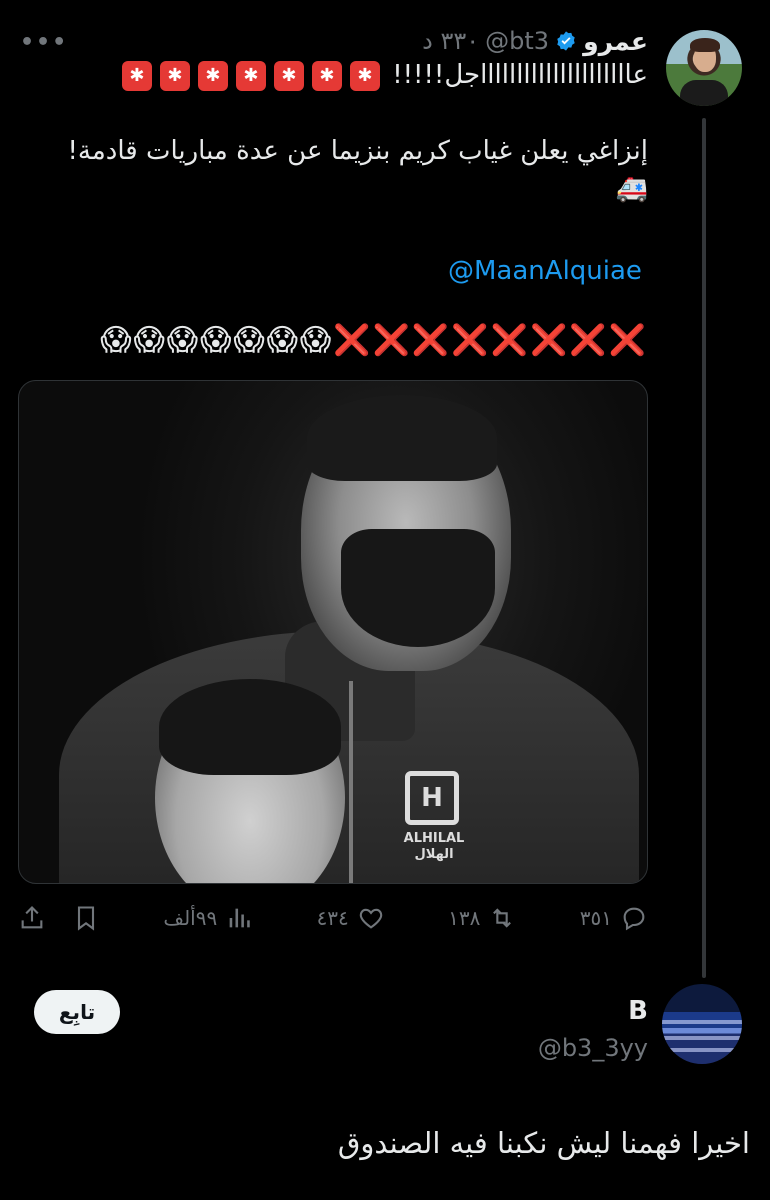 The image size is (770, 1200). Describe the element at coordinates (250, 727) in the screenshot. I see `child-hair` at that location.